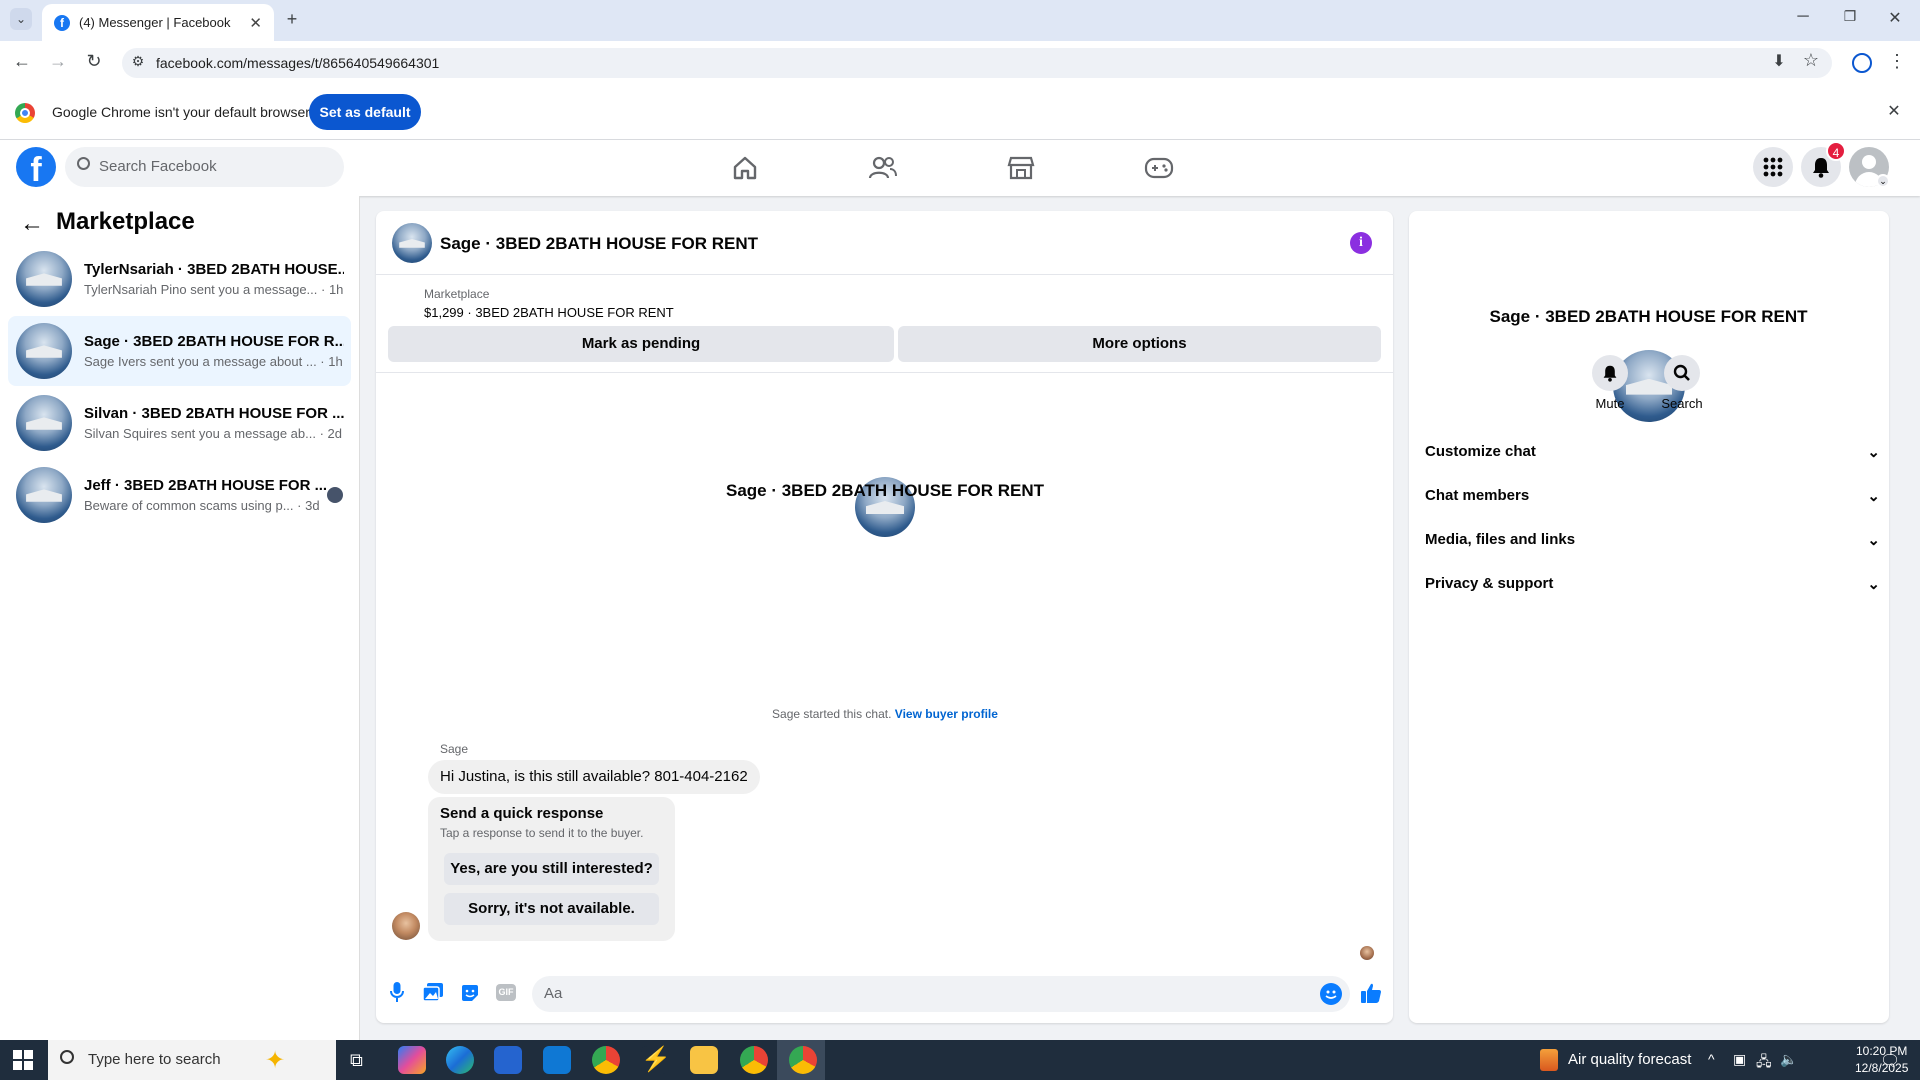 The image size is (1920, 1080). Describe the element at coordinates (181, 112) in the screenshot. I see `infobar-message: Google Chrome isn't your default browser` at that location.